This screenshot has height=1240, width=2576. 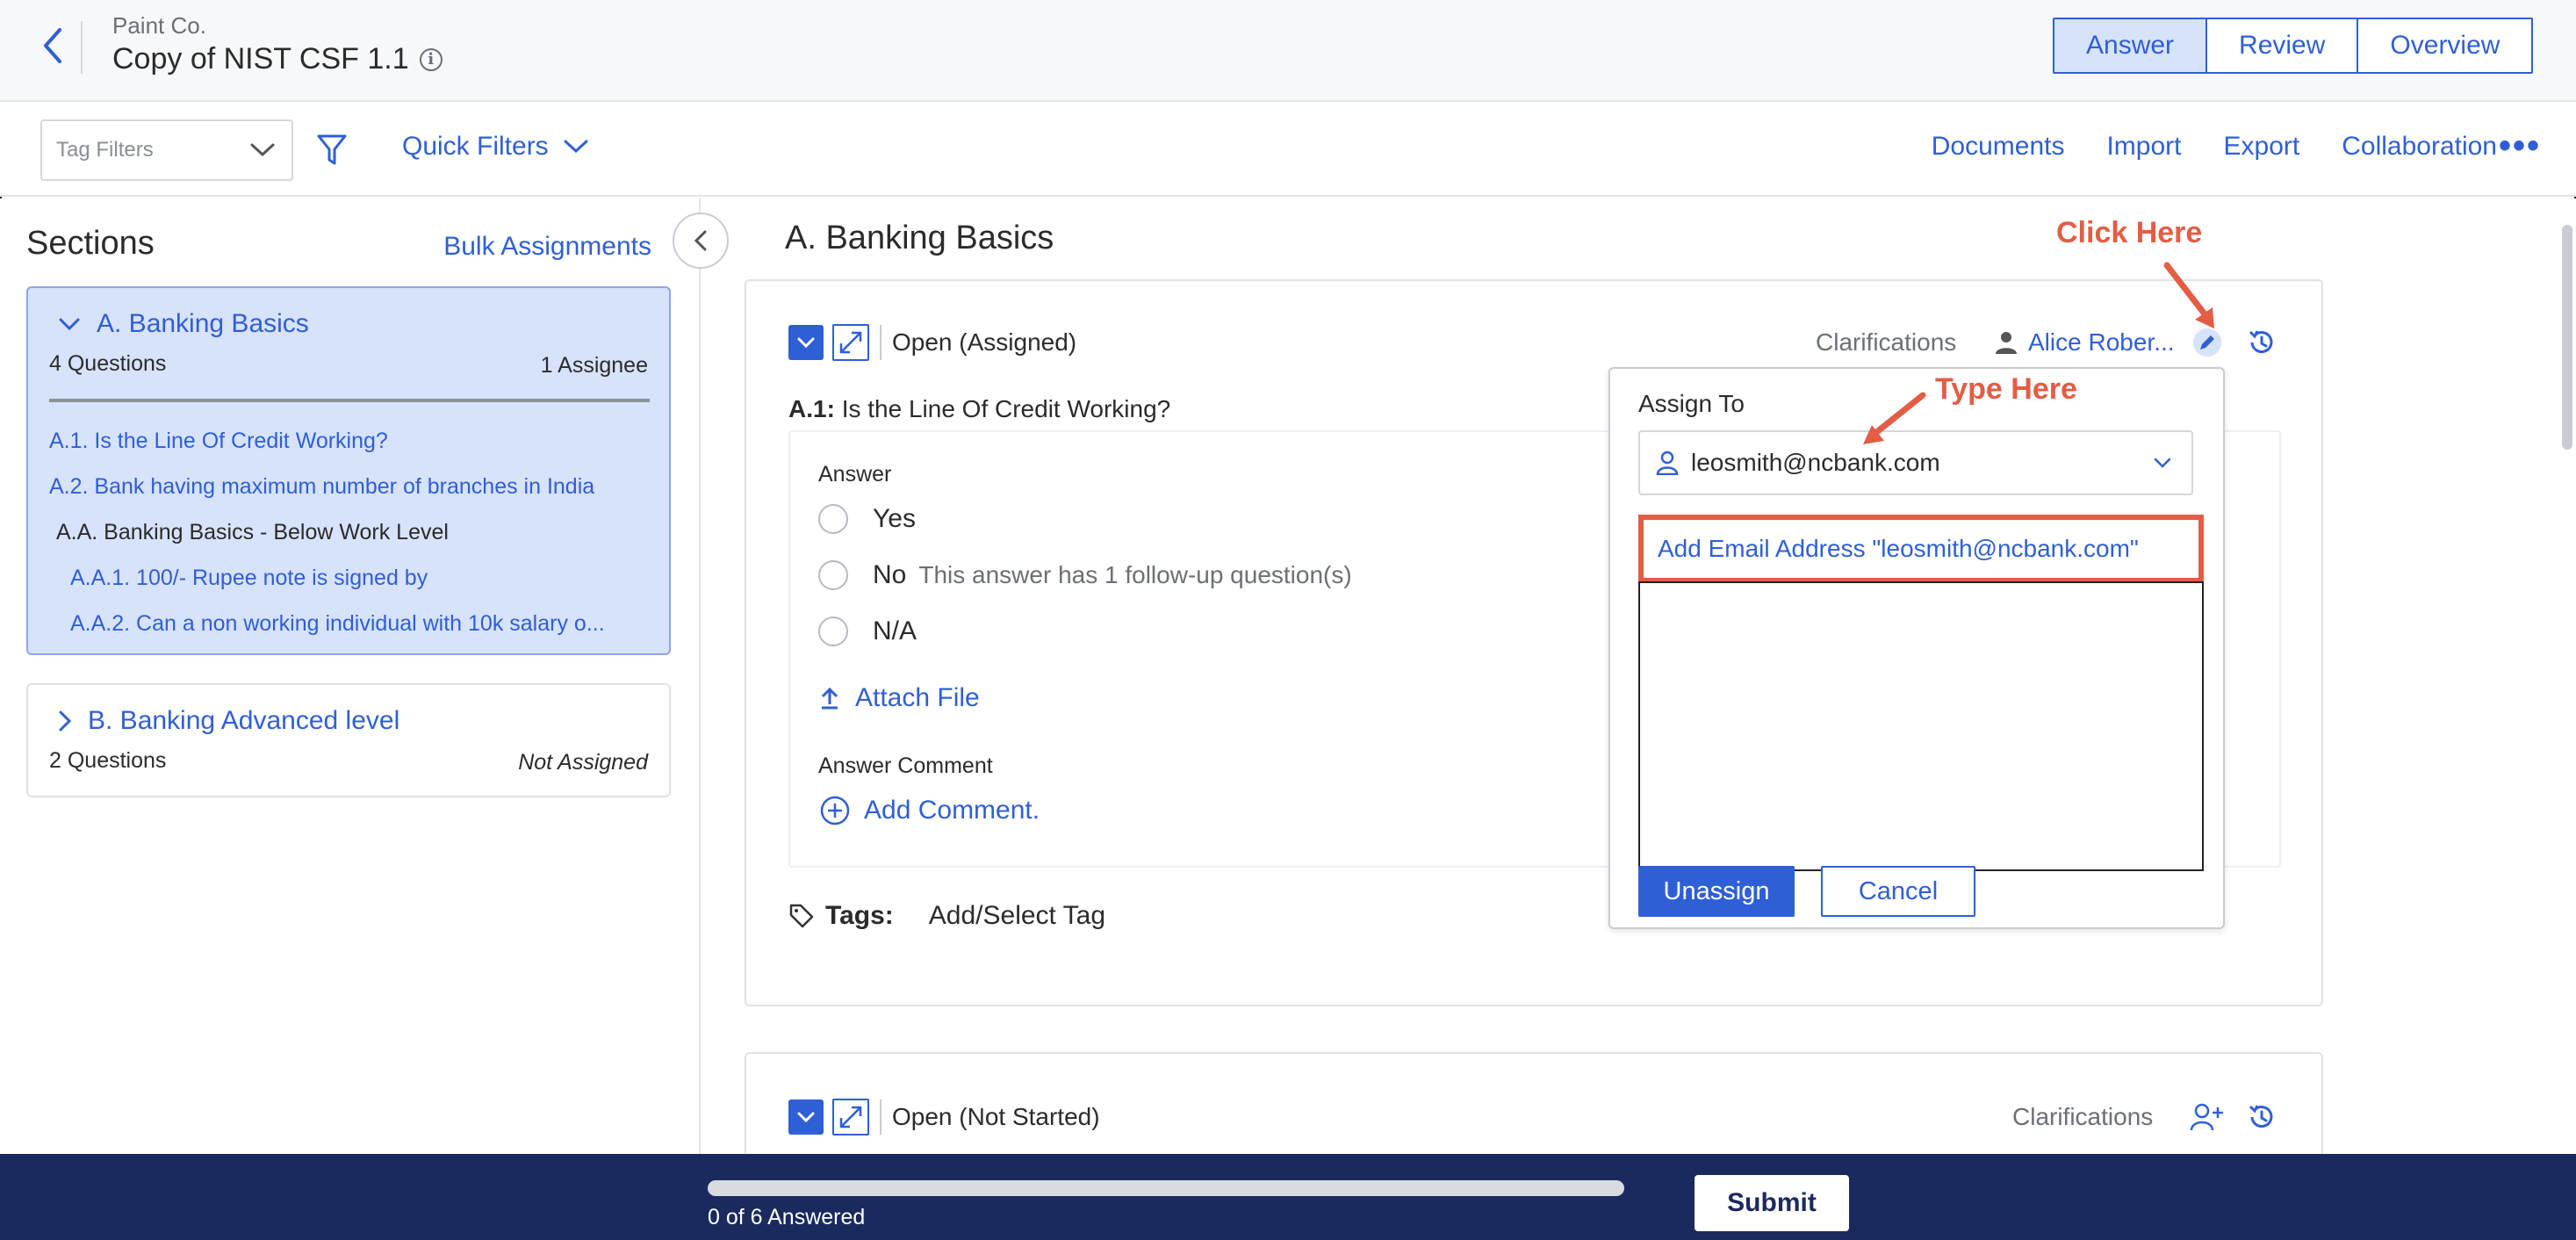 I want to click on section-b-question-count: 2 Questions, so click(x=108, y=760).